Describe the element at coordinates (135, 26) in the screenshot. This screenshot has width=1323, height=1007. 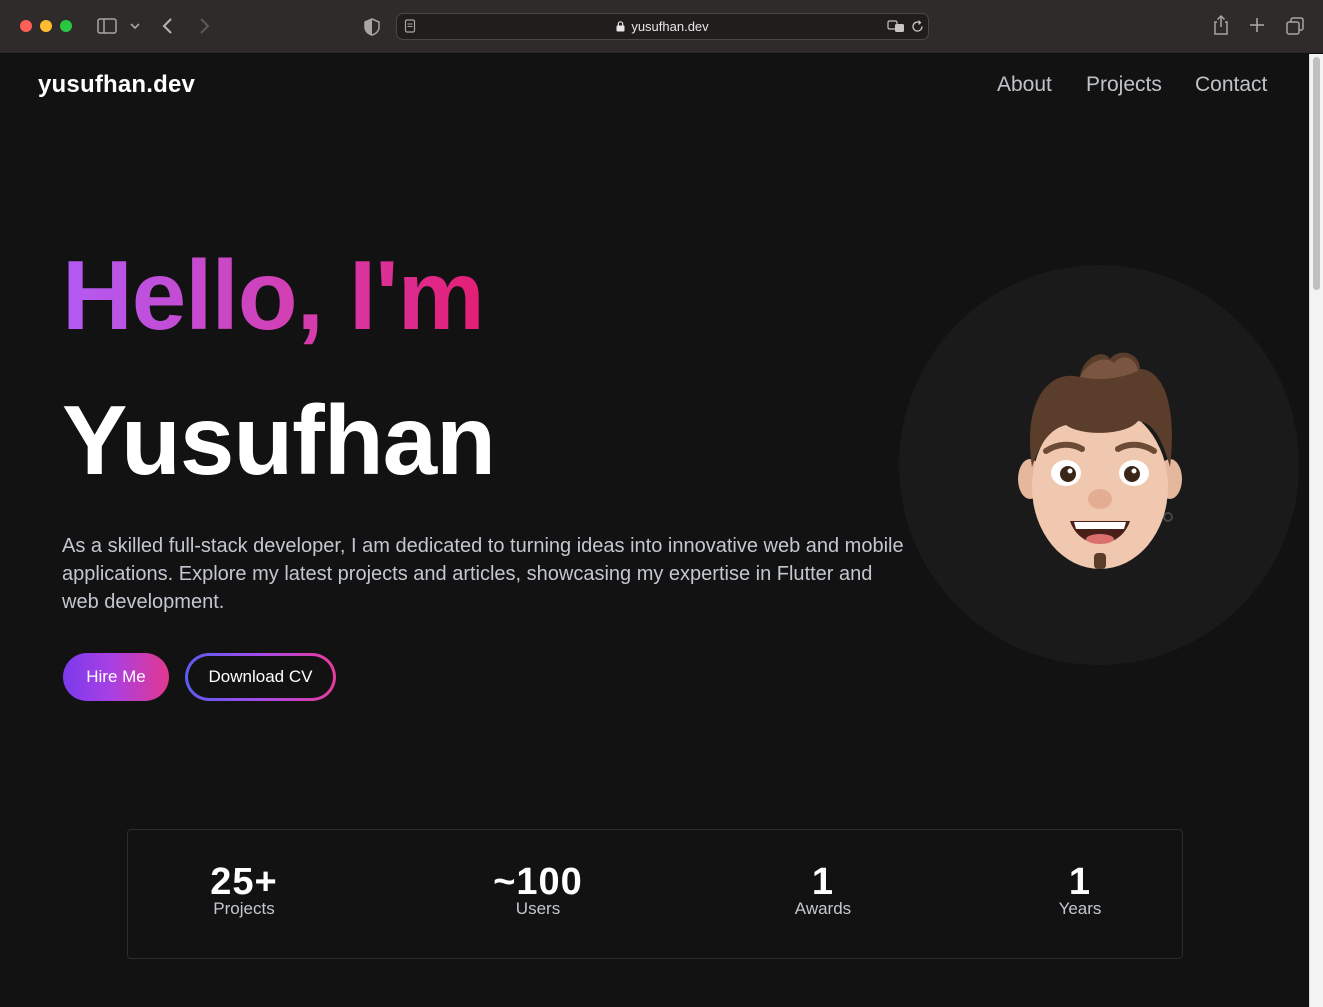
I see `chevron-down-icon` at that location.